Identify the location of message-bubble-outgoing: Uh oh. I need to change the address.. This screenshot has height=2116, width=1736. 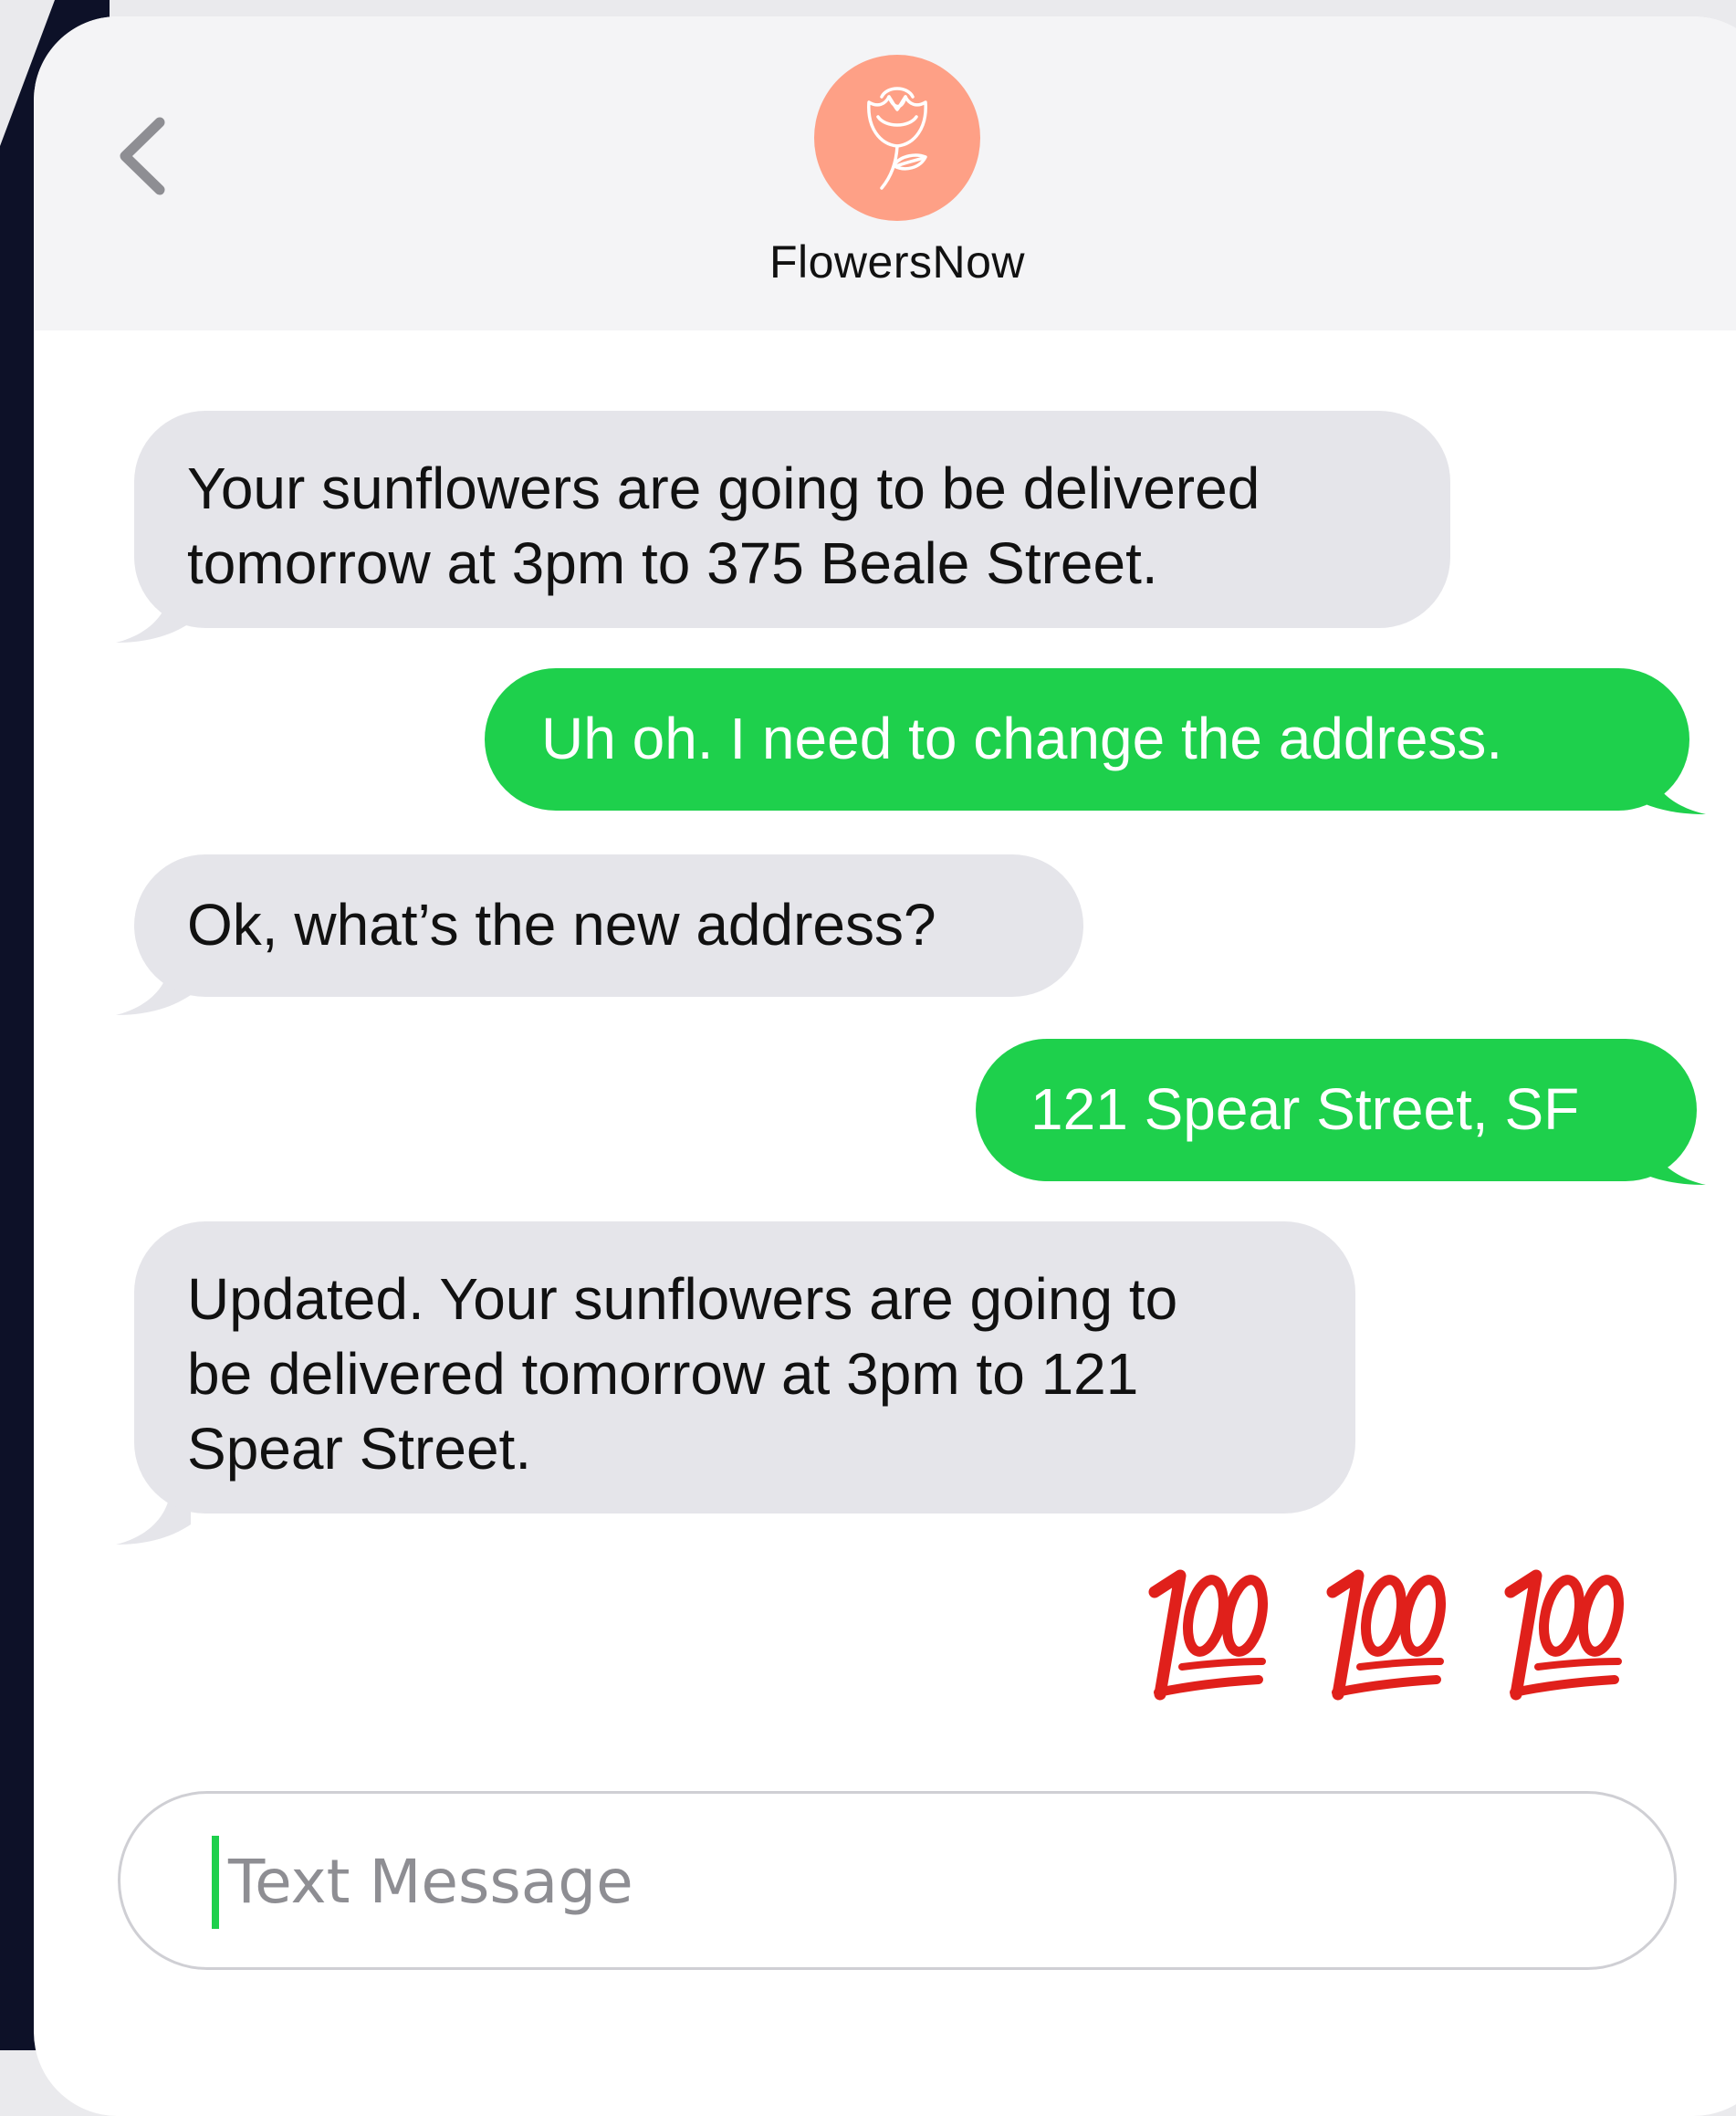
(1087, 739).